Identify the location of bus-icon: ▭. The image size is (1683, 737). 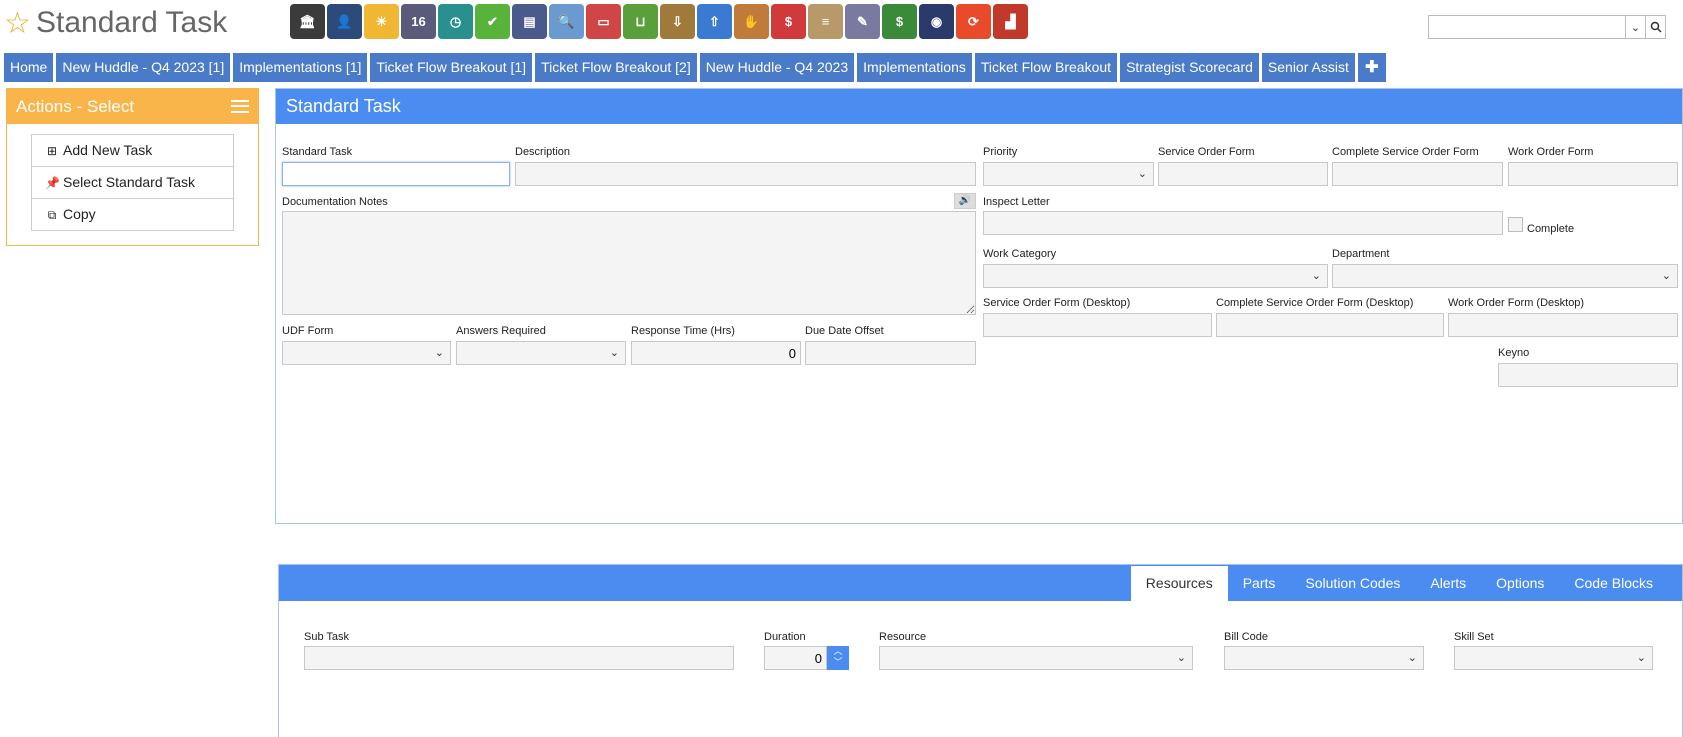
(603, 21).